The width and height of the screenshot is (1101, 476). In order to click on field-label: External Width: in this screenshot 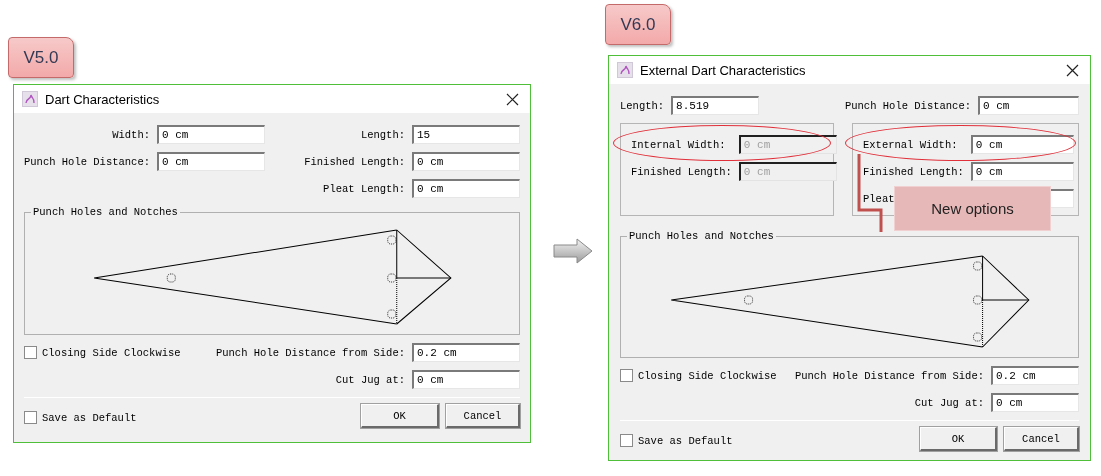, I will do `click(910, 144)`.